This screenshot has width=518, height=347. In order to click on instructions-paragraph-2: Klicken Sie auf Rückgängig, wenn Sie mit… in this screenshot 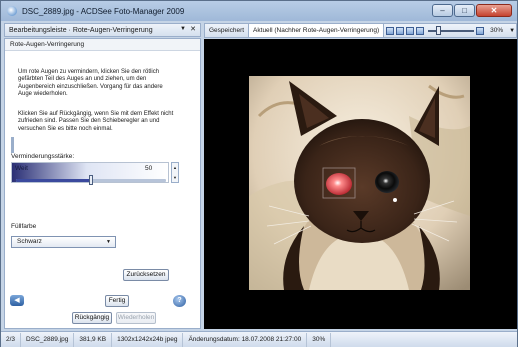, I will do `click(96, 121)`.